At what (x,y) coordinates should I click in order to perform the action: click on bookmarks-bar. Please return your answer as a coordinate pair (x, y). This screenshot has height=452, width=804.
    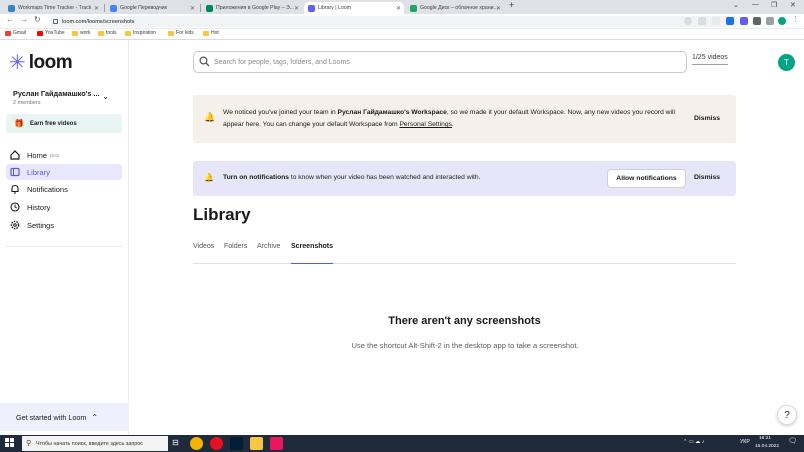
    Looking at the image, I should click on (402, 34).